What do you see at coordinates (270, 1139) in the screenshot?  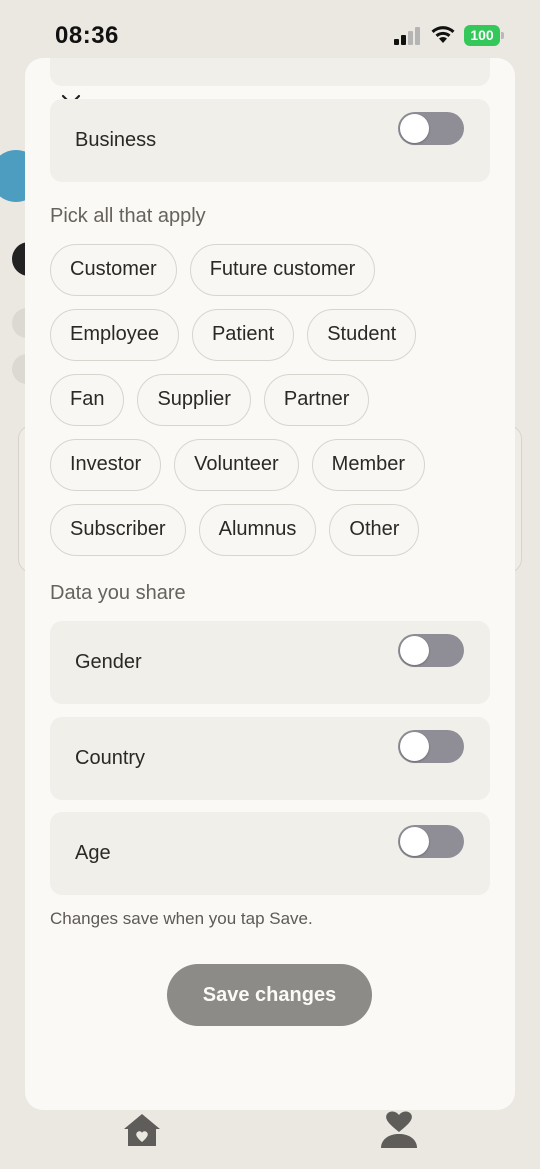 I see `bottom-nav` at bounding box center [270, 1139].